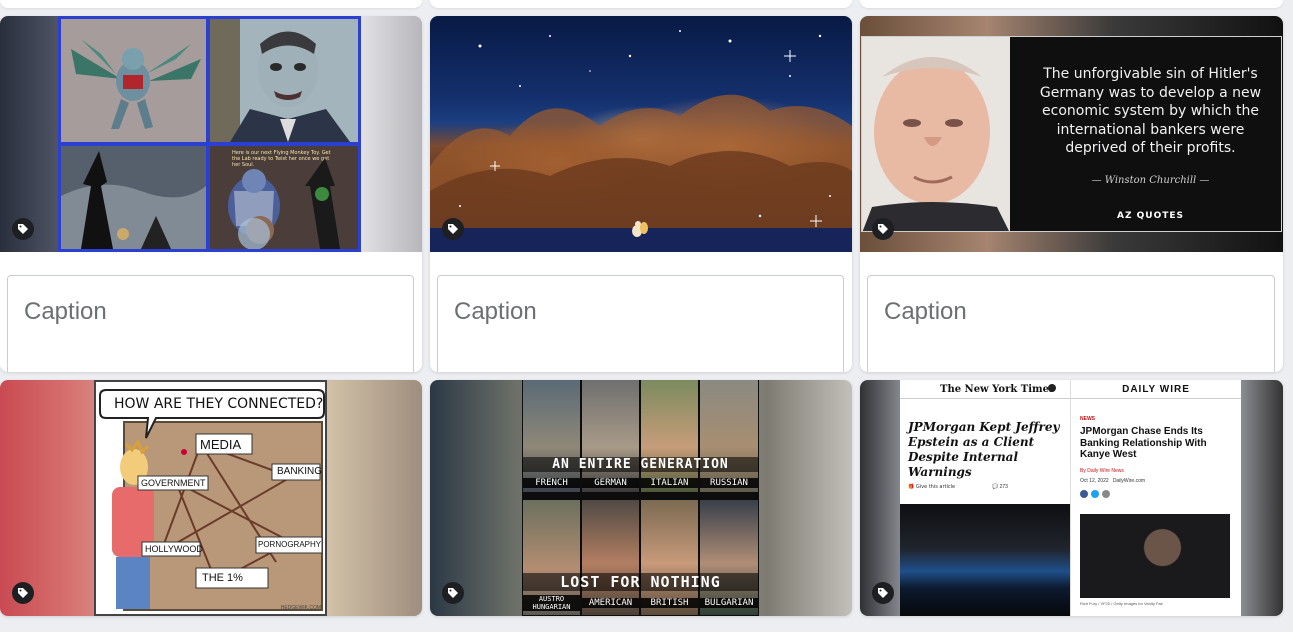 Image resolution: width=1293 pixels, height=632 pixels. Describe the element at coordinates (640, 464) in the screenshot. I see `top-banner: AN ENTIRE GENERATION` at that location.